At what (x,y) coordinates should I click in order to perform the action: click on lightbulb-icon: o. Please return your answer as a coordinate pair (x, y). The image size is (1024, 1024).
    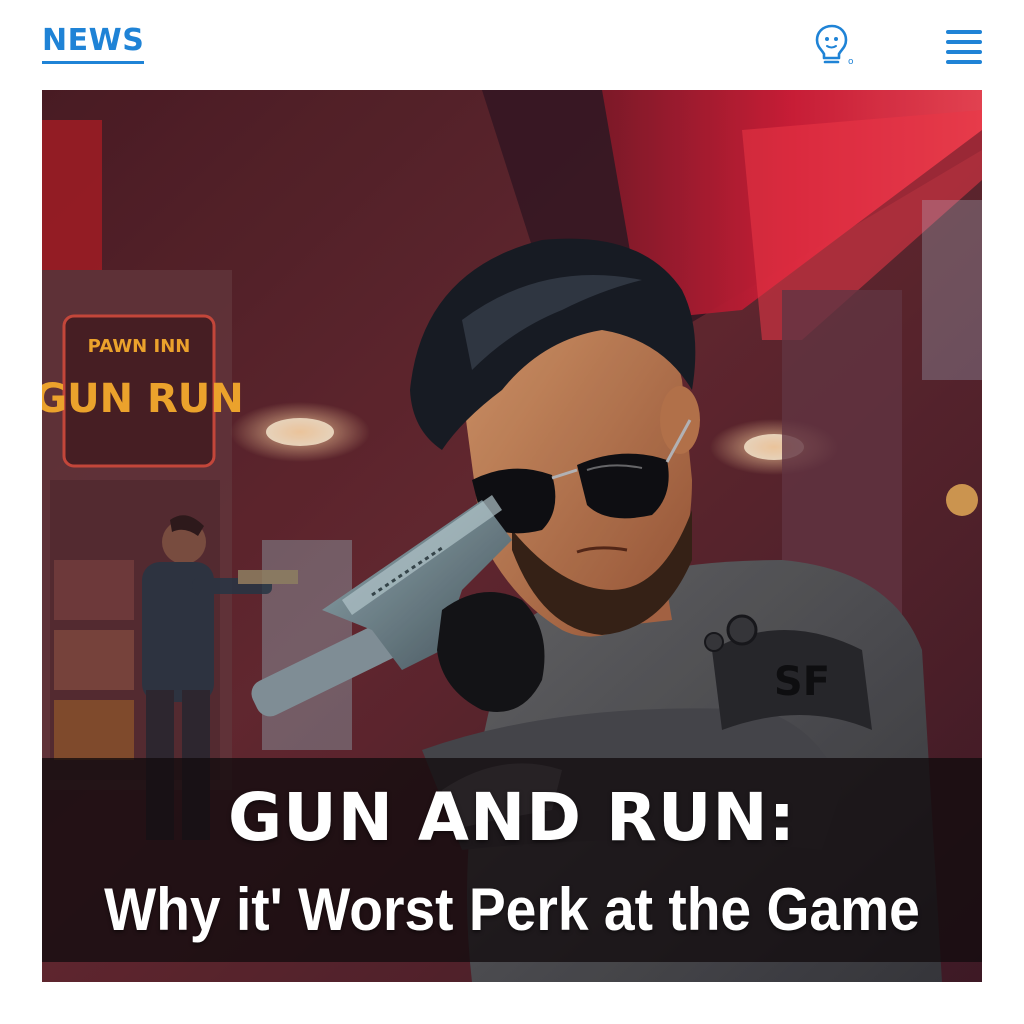
    Looking at the image, I should click on (835, 45).